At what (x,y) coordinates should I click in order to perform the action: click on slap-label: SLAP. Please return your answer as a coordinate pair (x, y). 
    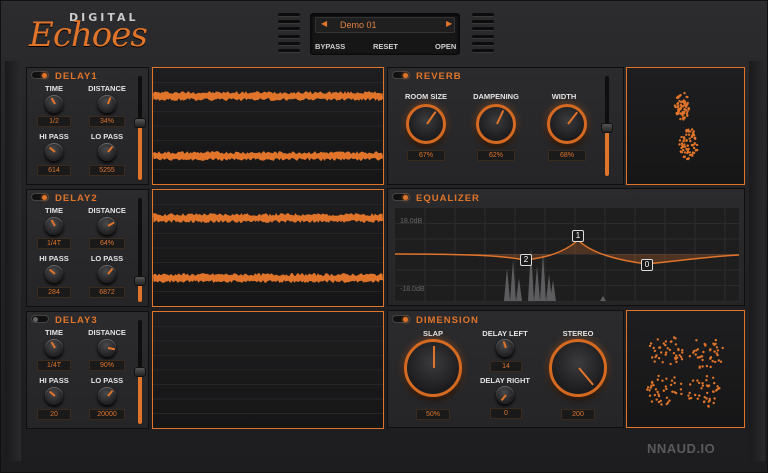
    Looking at the image, I should click on (432, 333).